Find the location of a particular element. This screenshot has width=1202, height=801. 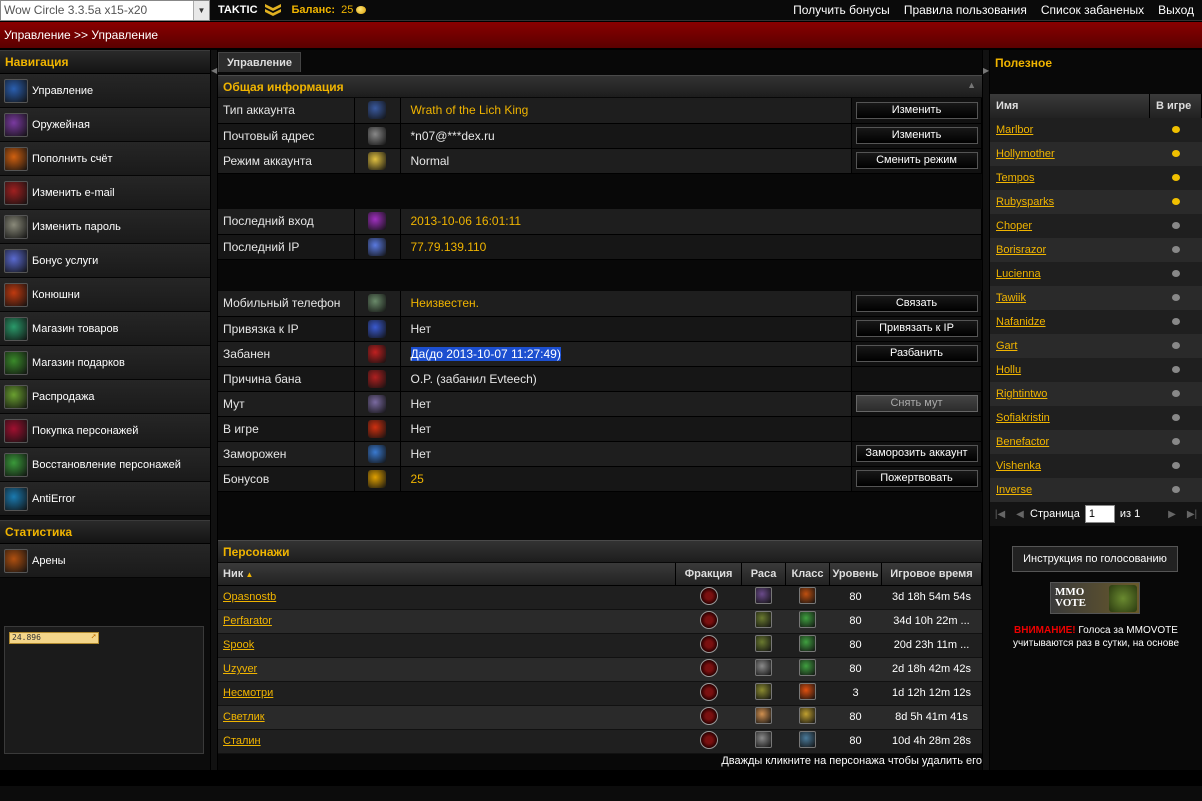

column-header: Класс is located at coordinates (808, 574).